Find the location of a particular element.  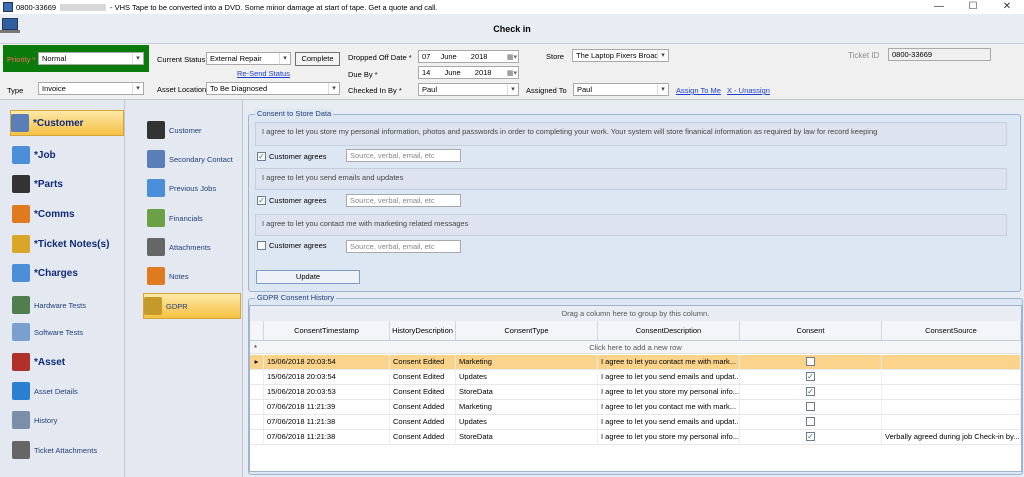

nav-item-ticketnotess: *Ticket Notes(s) is located at coordinates (60, 244).